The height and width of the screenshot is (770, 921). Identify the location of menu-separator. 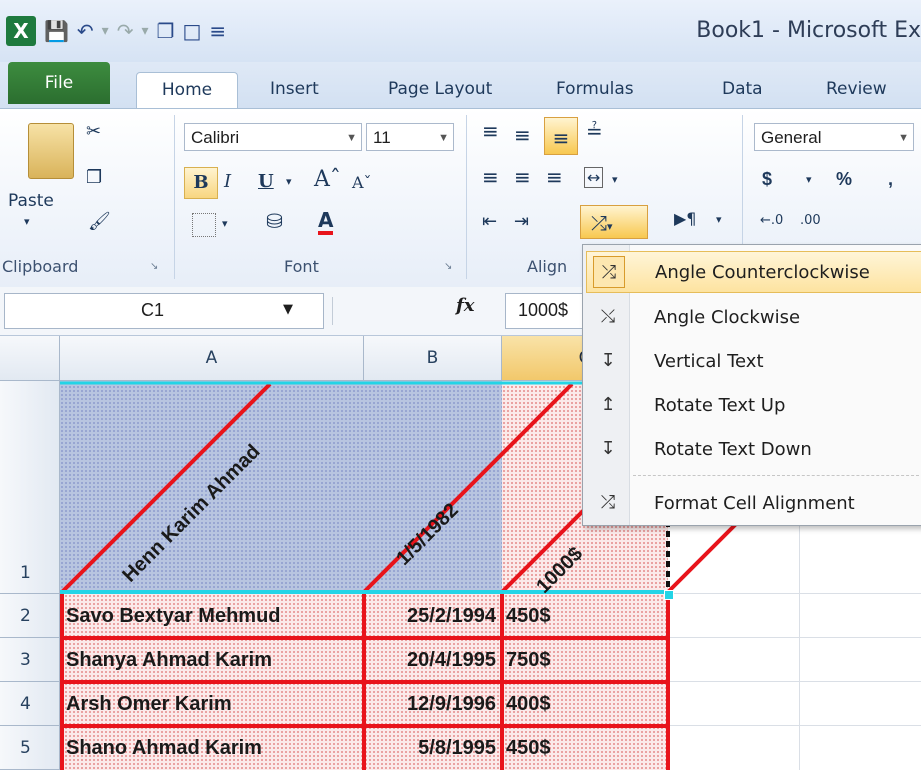
(776, 475).